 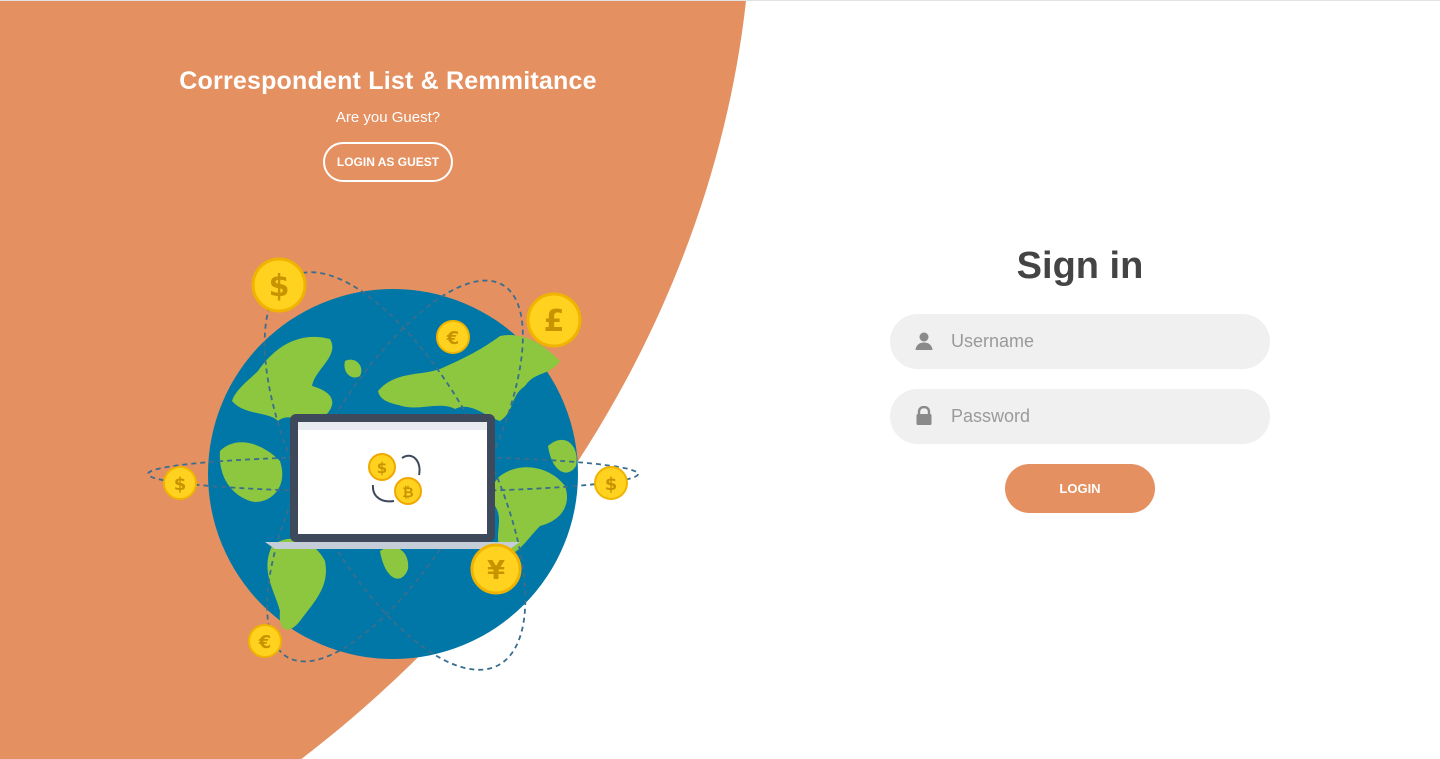 I want to click on laptop-icon: $ ₿, so click(x=392, y=481).